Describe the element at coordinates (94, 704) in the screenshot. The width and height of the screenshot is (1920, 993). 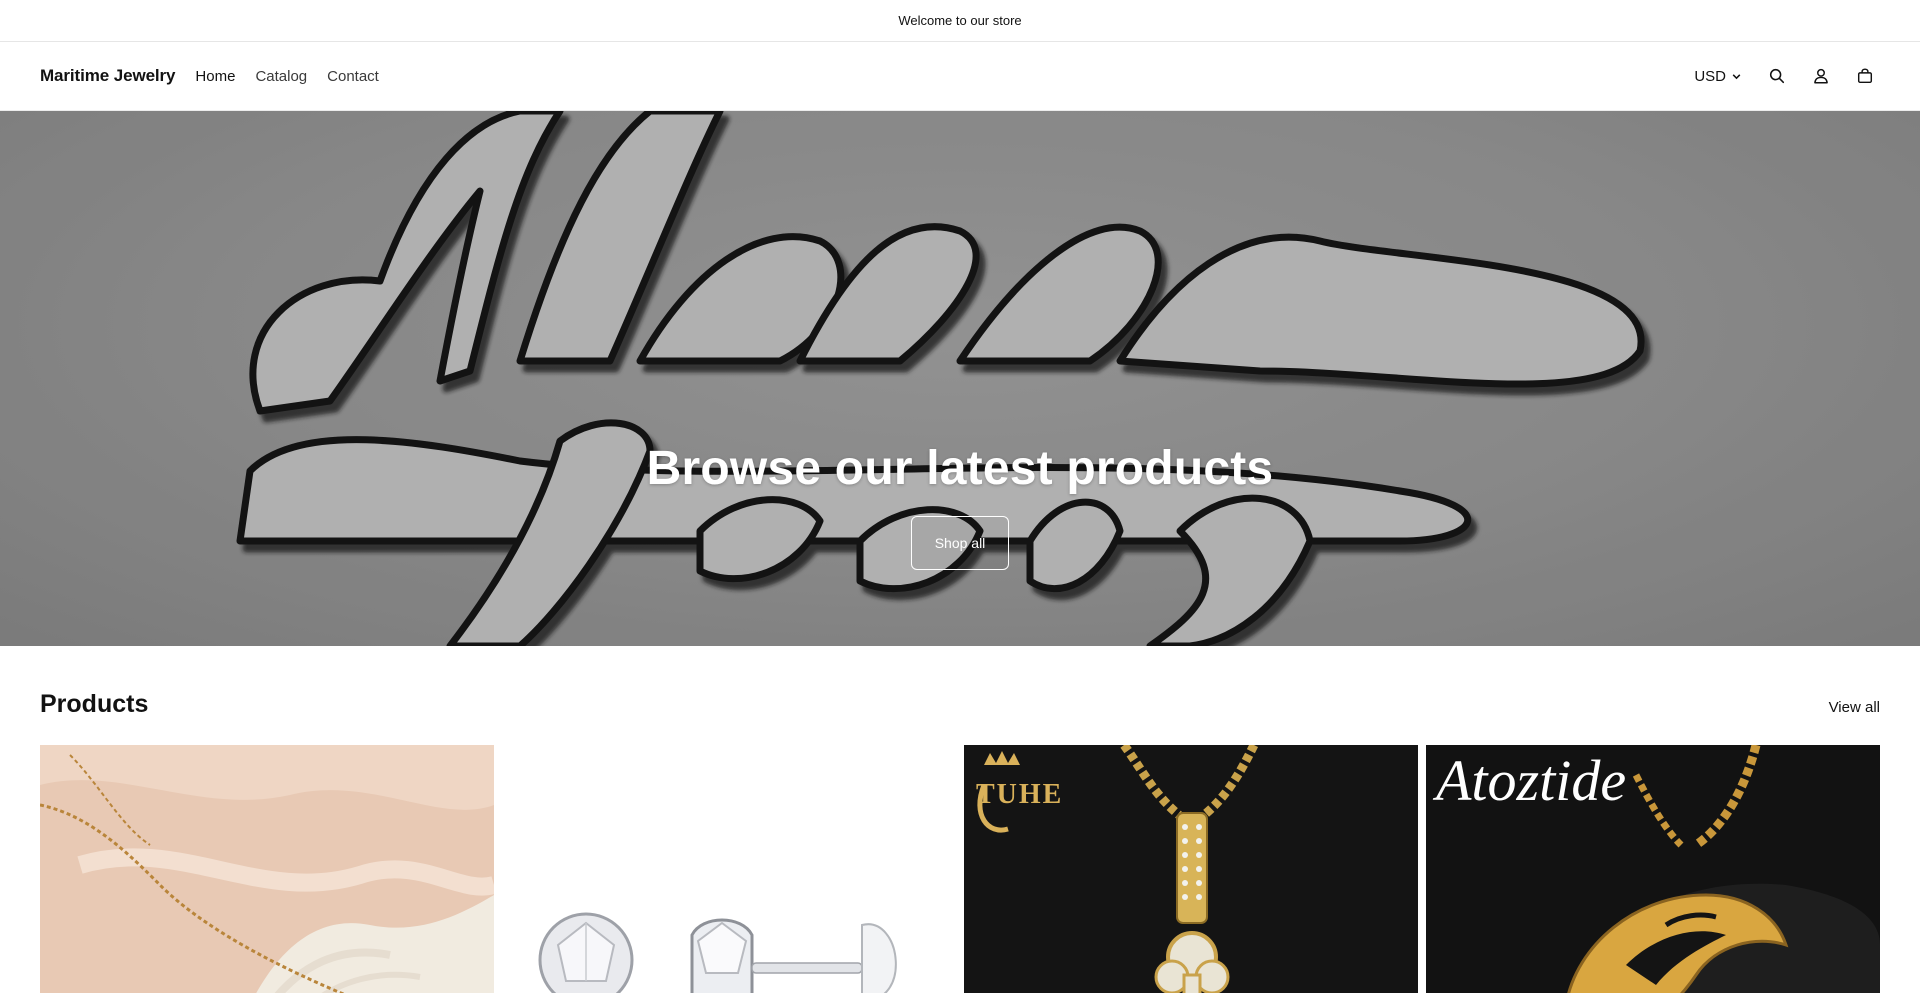
I see `products-title: Products` at that location.